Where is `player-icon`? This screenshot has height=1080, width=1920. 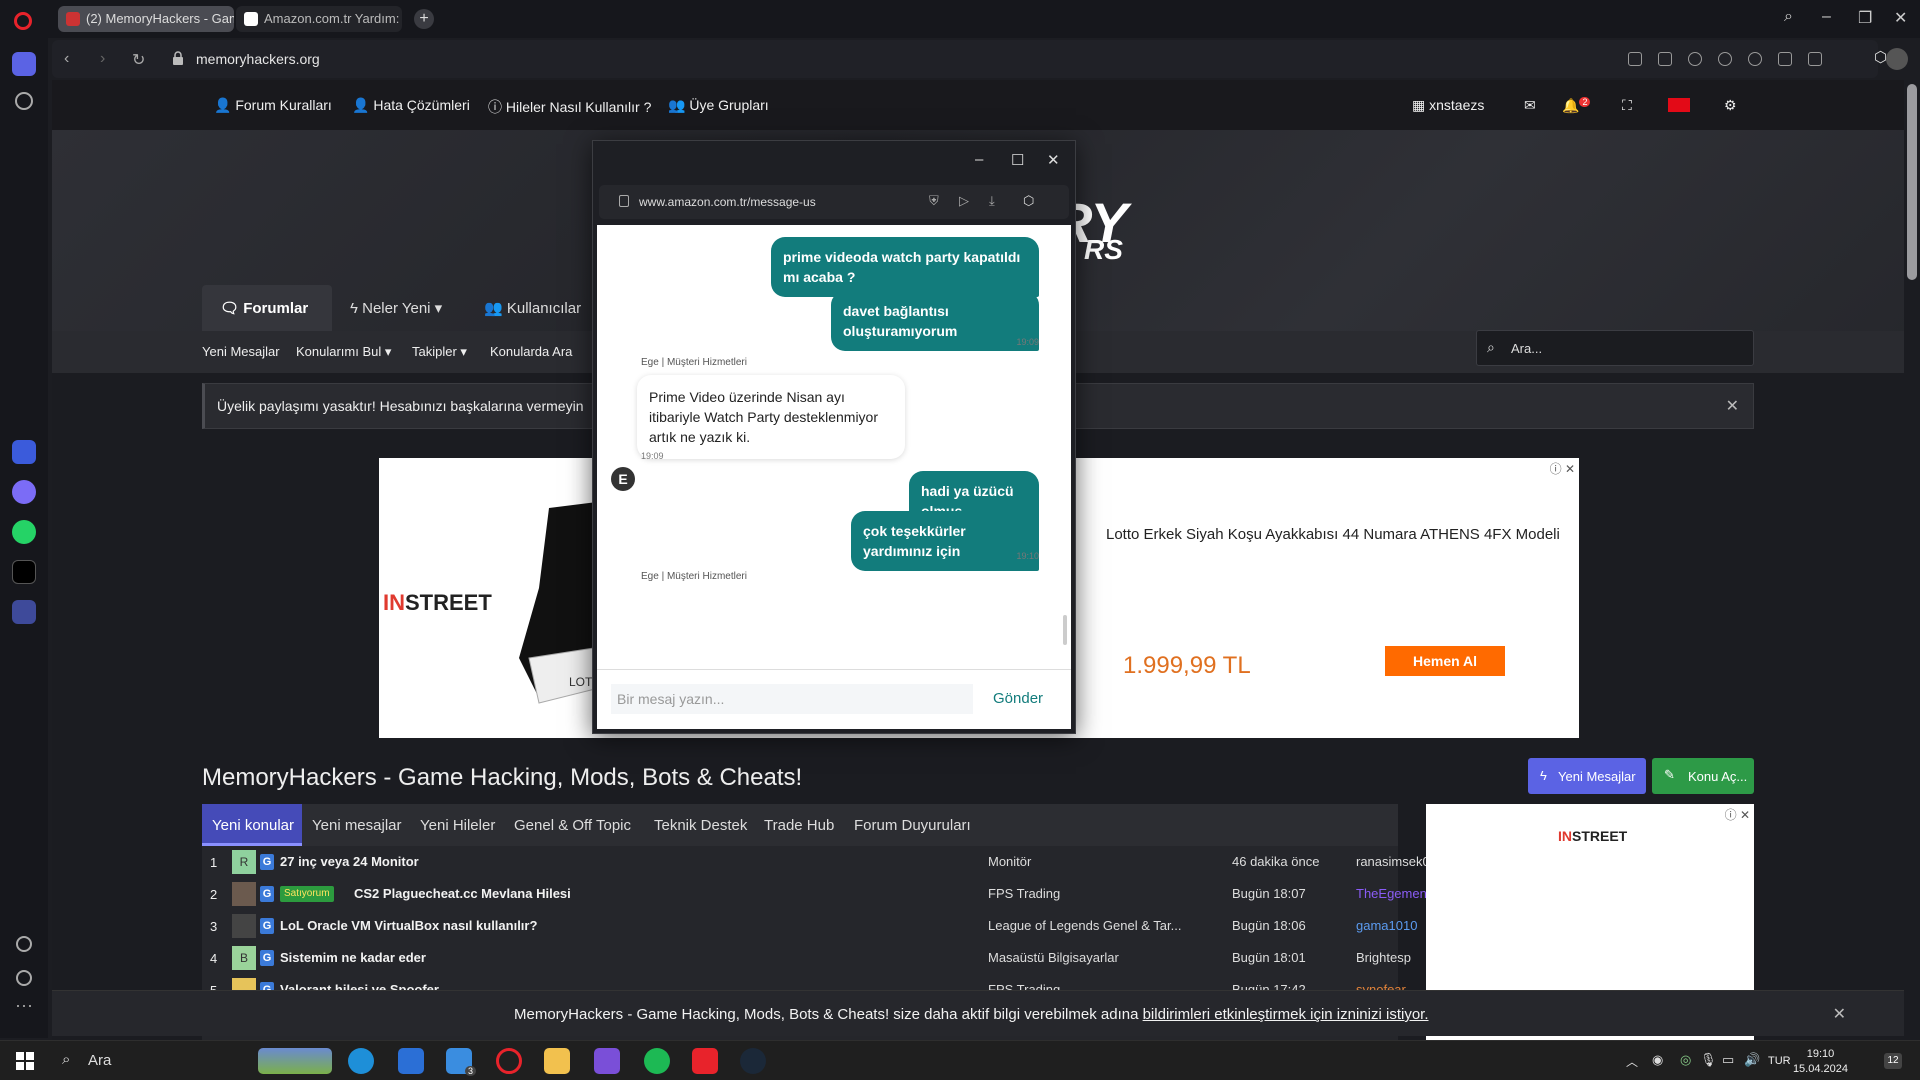
player-icon is located at coordinates (1725, 59).